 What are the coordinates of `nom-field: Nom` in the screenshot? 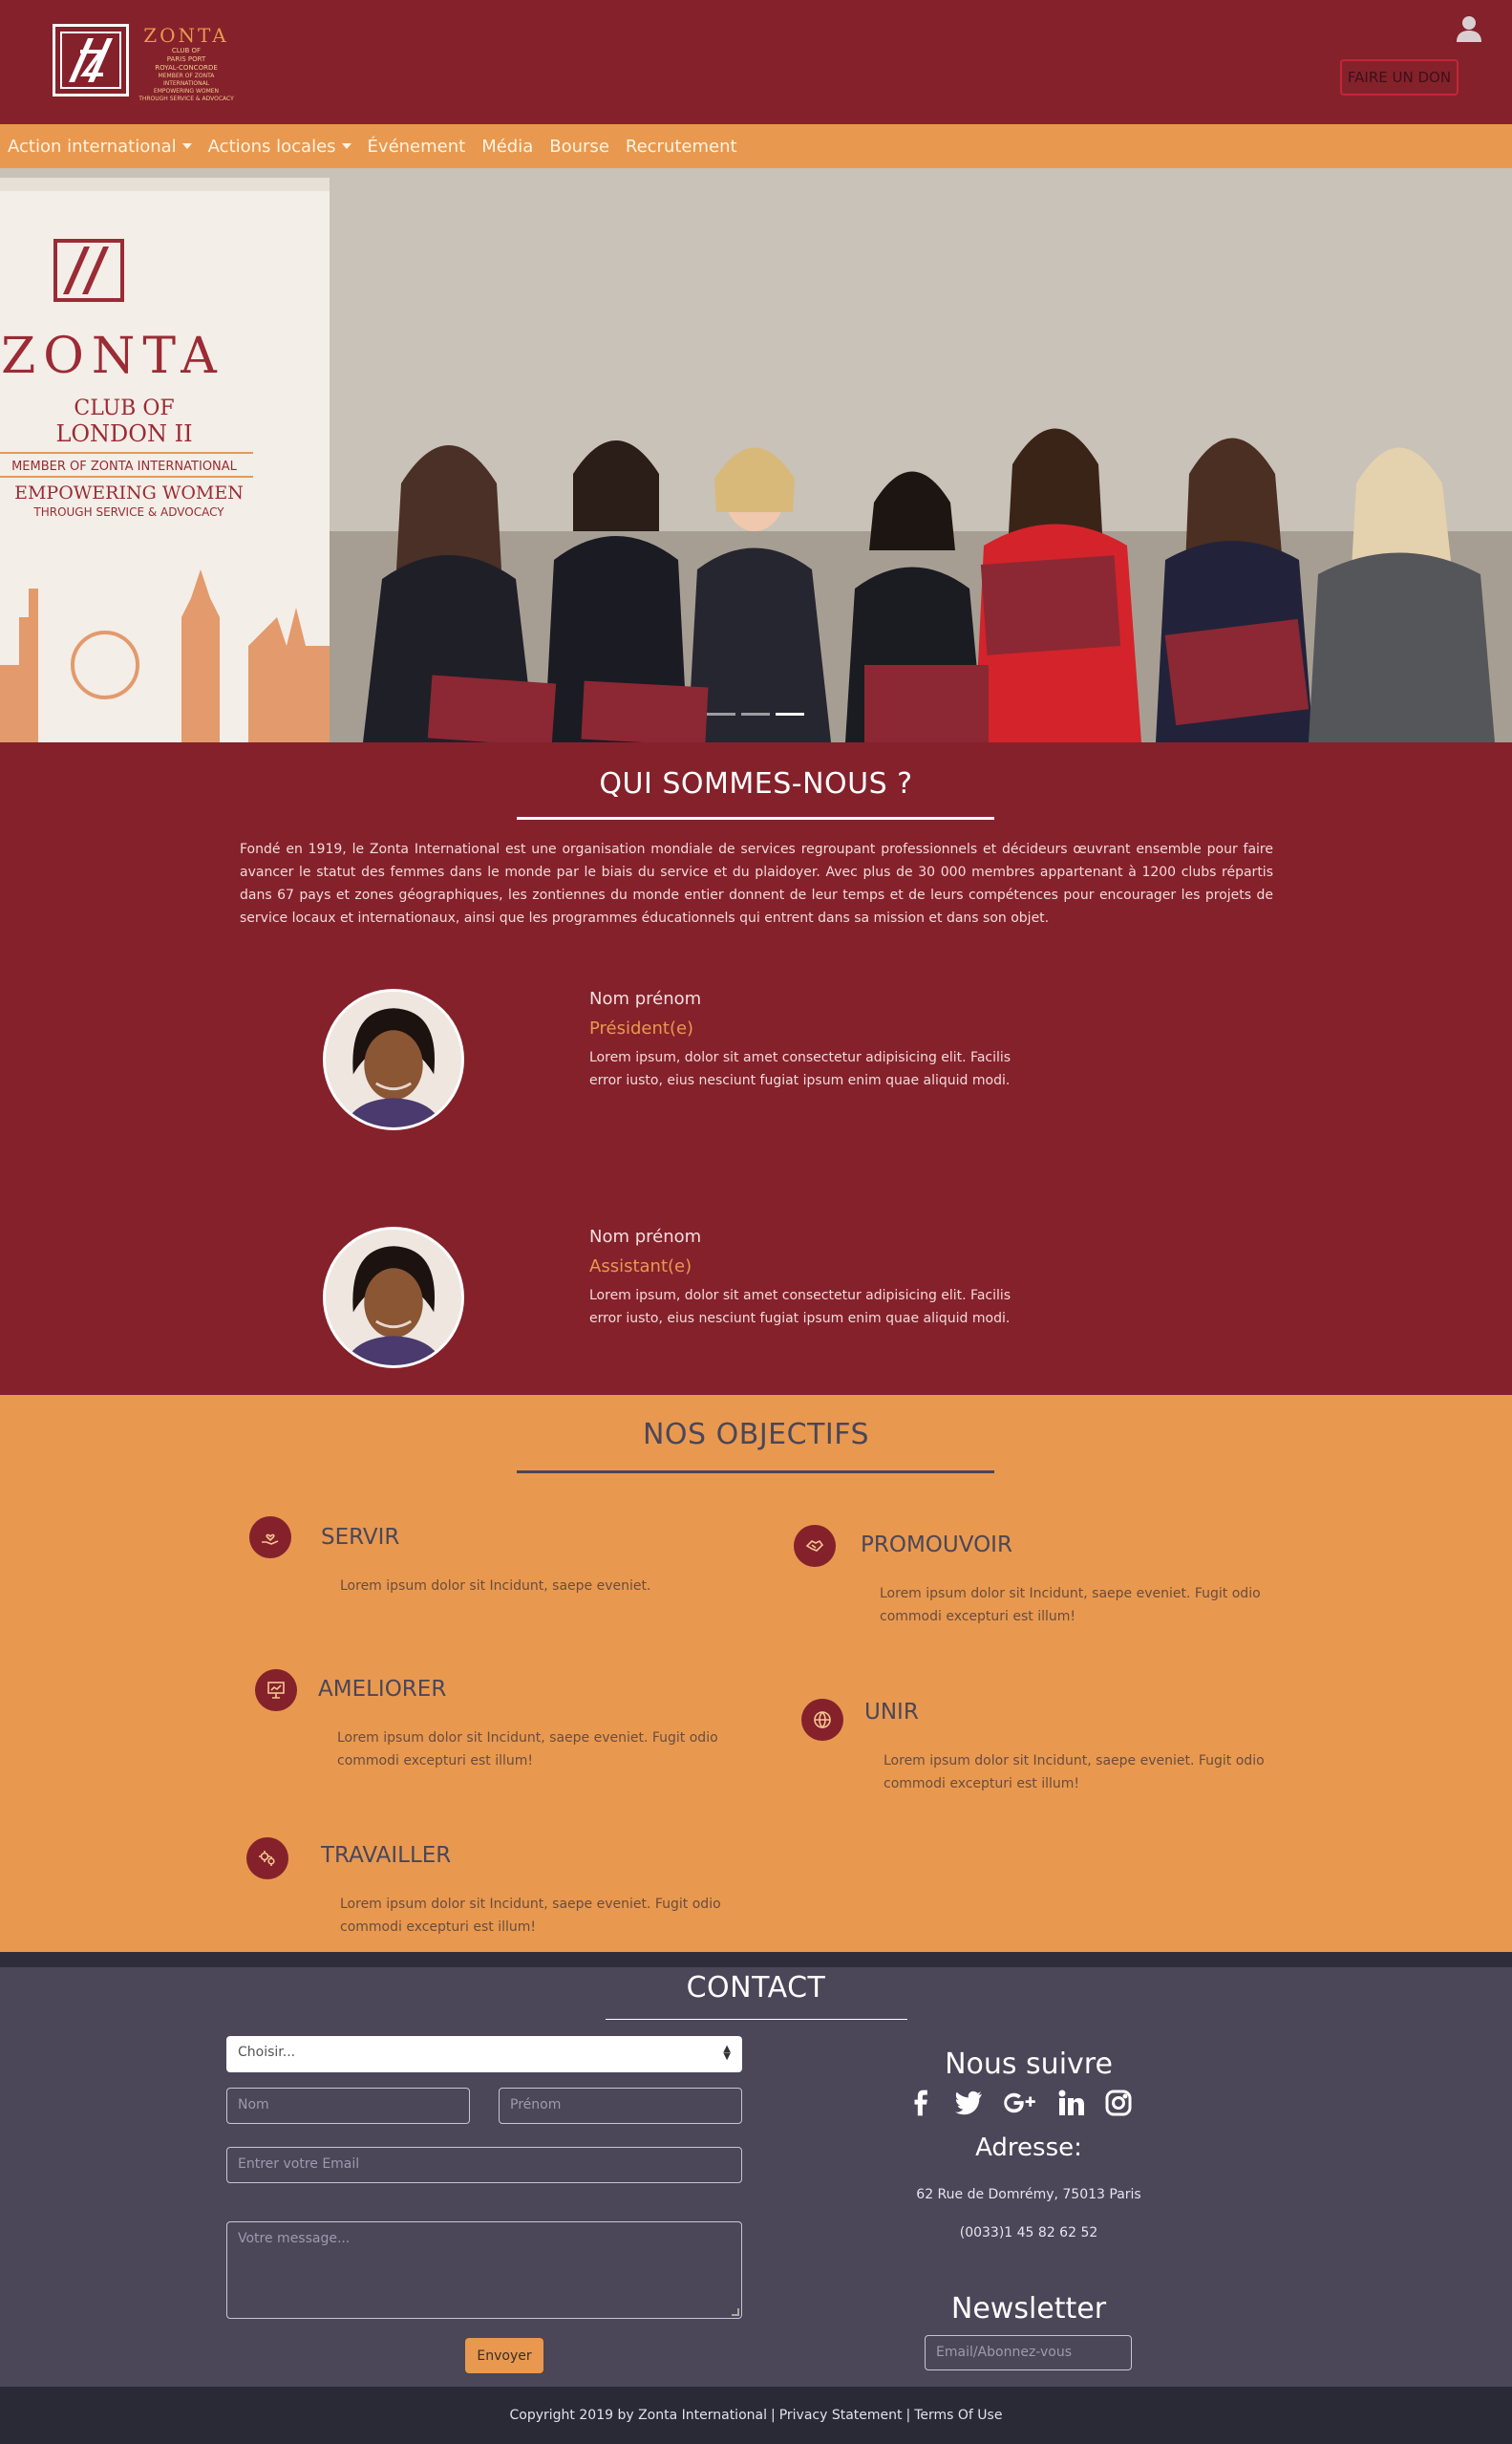 It's located at (348, 2106).